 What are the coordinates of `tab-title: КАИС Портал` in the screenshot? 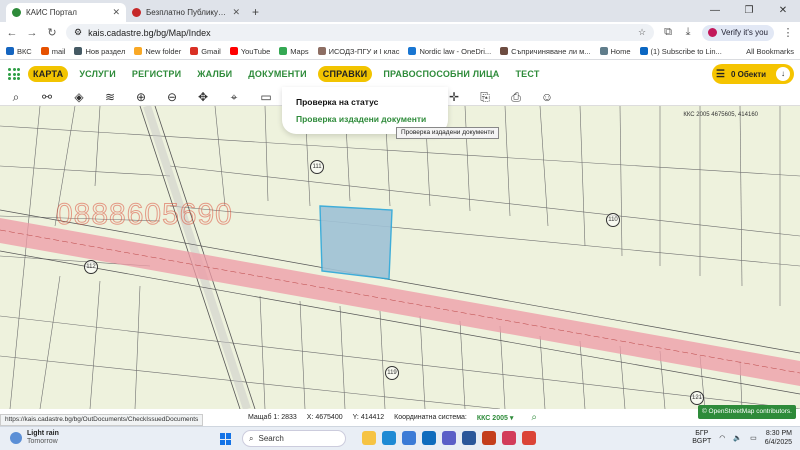 It's located at (51, 12).